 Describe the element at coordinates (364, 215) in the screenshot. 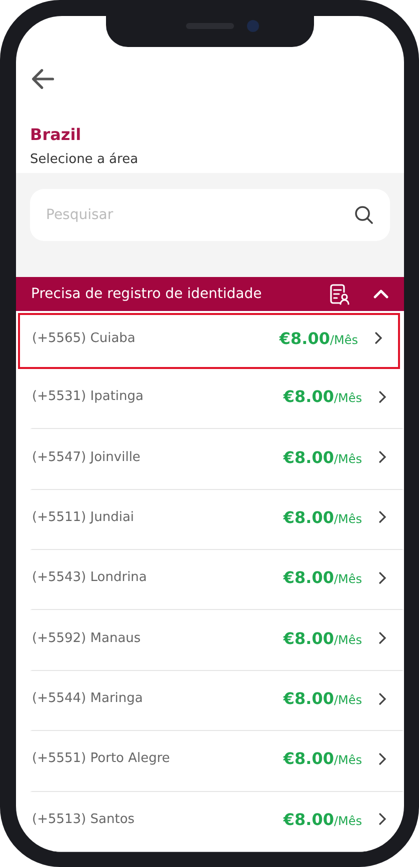

I see `search-icon` at that location.